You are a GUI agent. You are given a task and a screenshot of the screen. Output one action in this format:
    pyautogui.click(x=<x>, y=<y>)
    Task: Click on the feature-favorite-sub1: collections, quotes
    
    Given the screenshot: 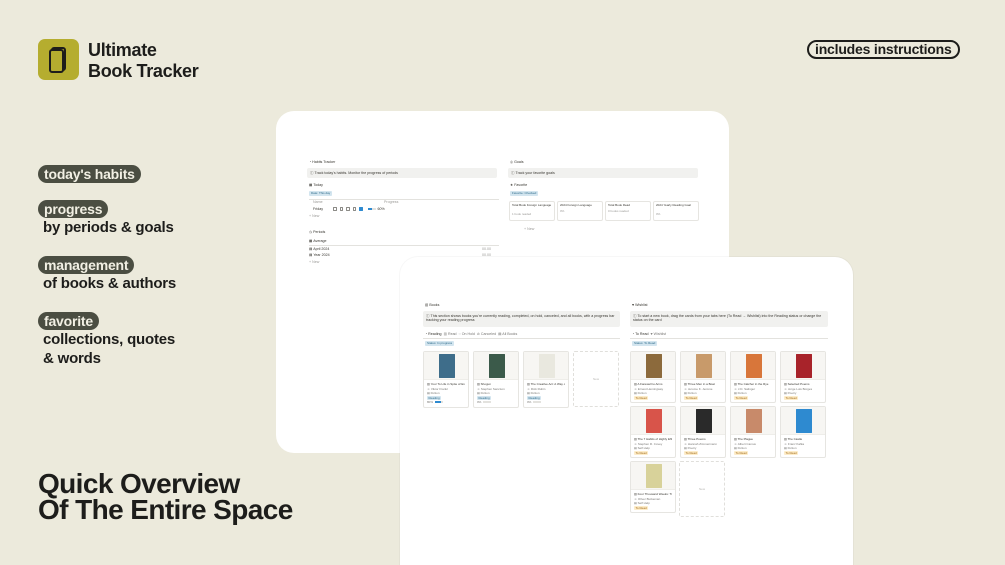 What is the action you would take?
    pyautogui.click(x=109, y=339)
    